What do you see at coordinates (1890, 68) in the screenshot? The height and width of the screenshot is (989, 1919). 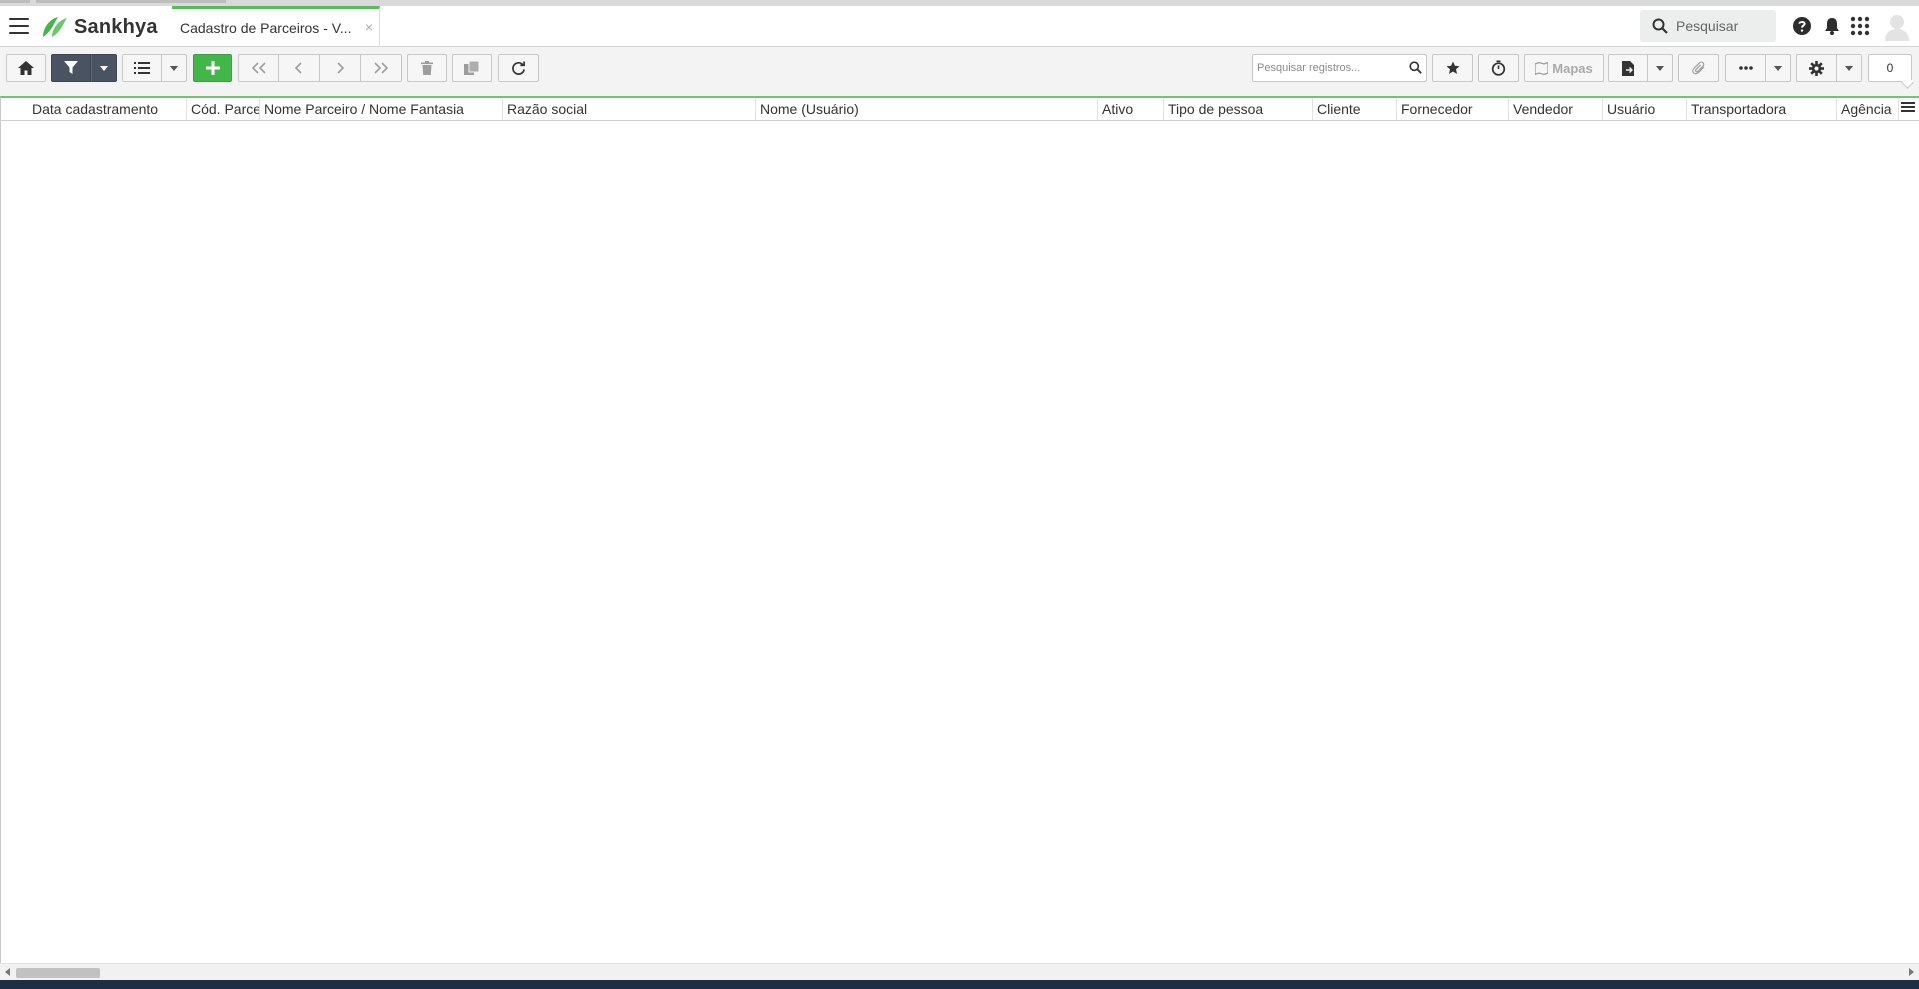 I see `record-count-badge: 0` at bounding box center [1890, 68].